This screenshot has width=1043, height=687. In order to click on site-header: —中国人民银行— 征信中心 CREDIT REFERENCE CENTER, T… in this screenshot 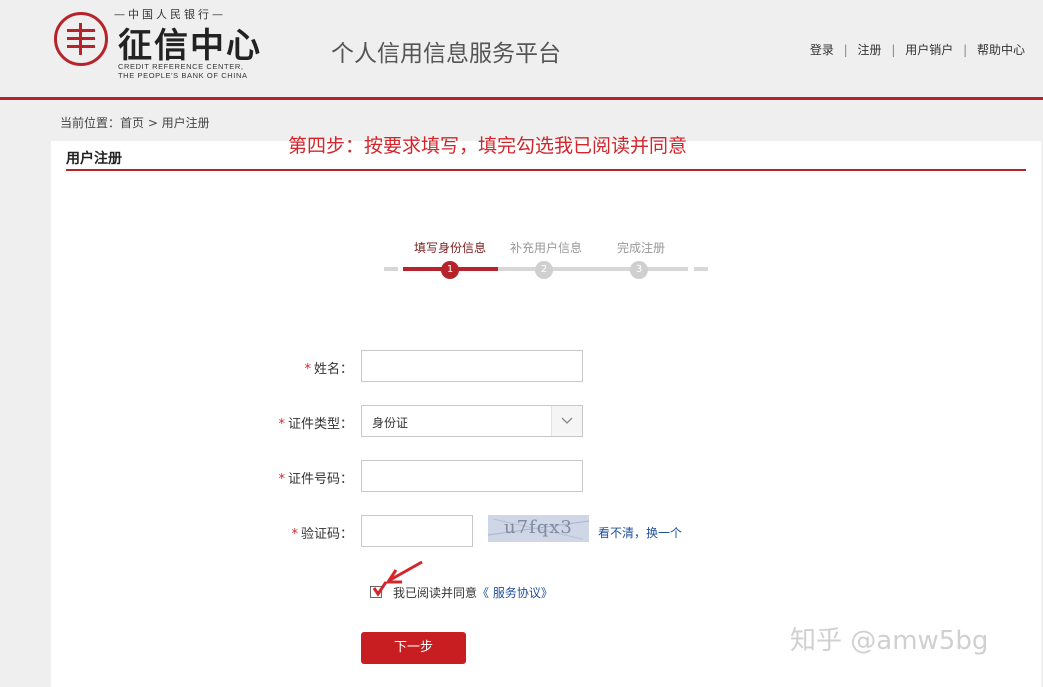, I will do `click(521, 48)`.